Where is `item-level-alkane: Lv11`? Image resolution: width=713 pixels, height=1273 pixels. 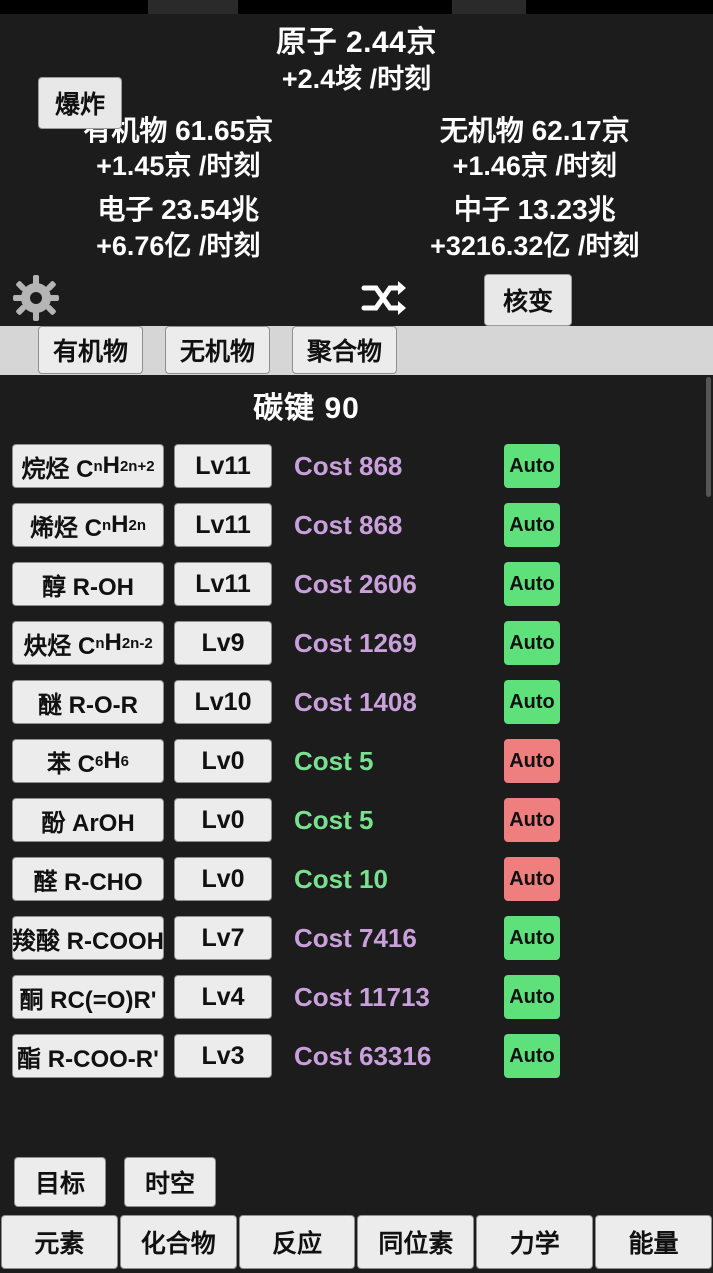 item-level-alkane: Lv11 is located at coordinates (223, 466).